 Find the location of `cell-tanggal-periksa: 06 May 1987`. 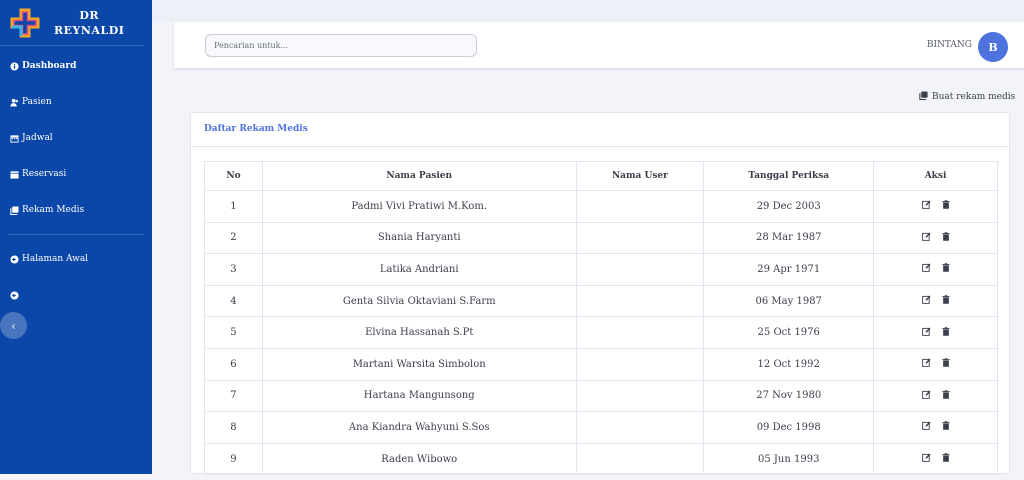

cell-tanggal-periksa: 06 May 1987 is located at coordinates (789, 301).